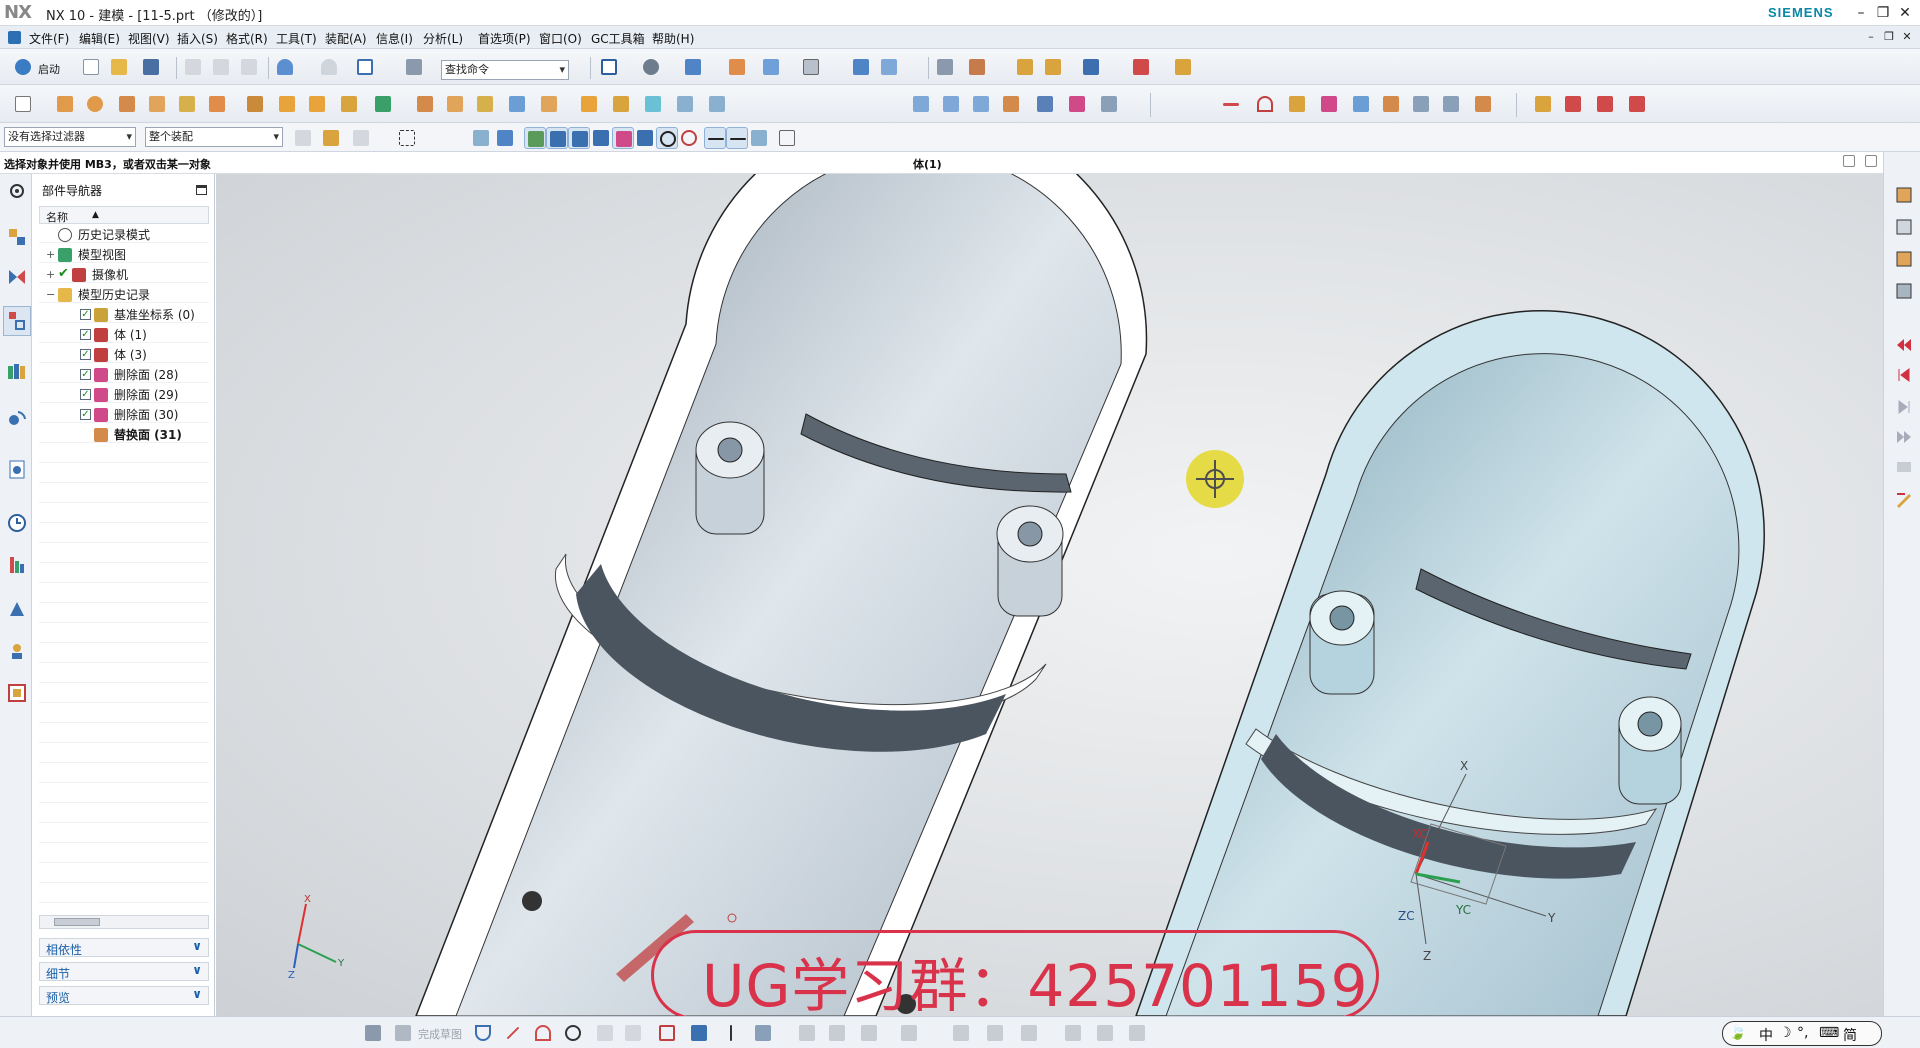 Image resolution: width=1920 pixels, height=1048 pixels. Describe the element at coordinates (1785, 1033) in the screenshot. I see `ime-width: ☽` at that location.